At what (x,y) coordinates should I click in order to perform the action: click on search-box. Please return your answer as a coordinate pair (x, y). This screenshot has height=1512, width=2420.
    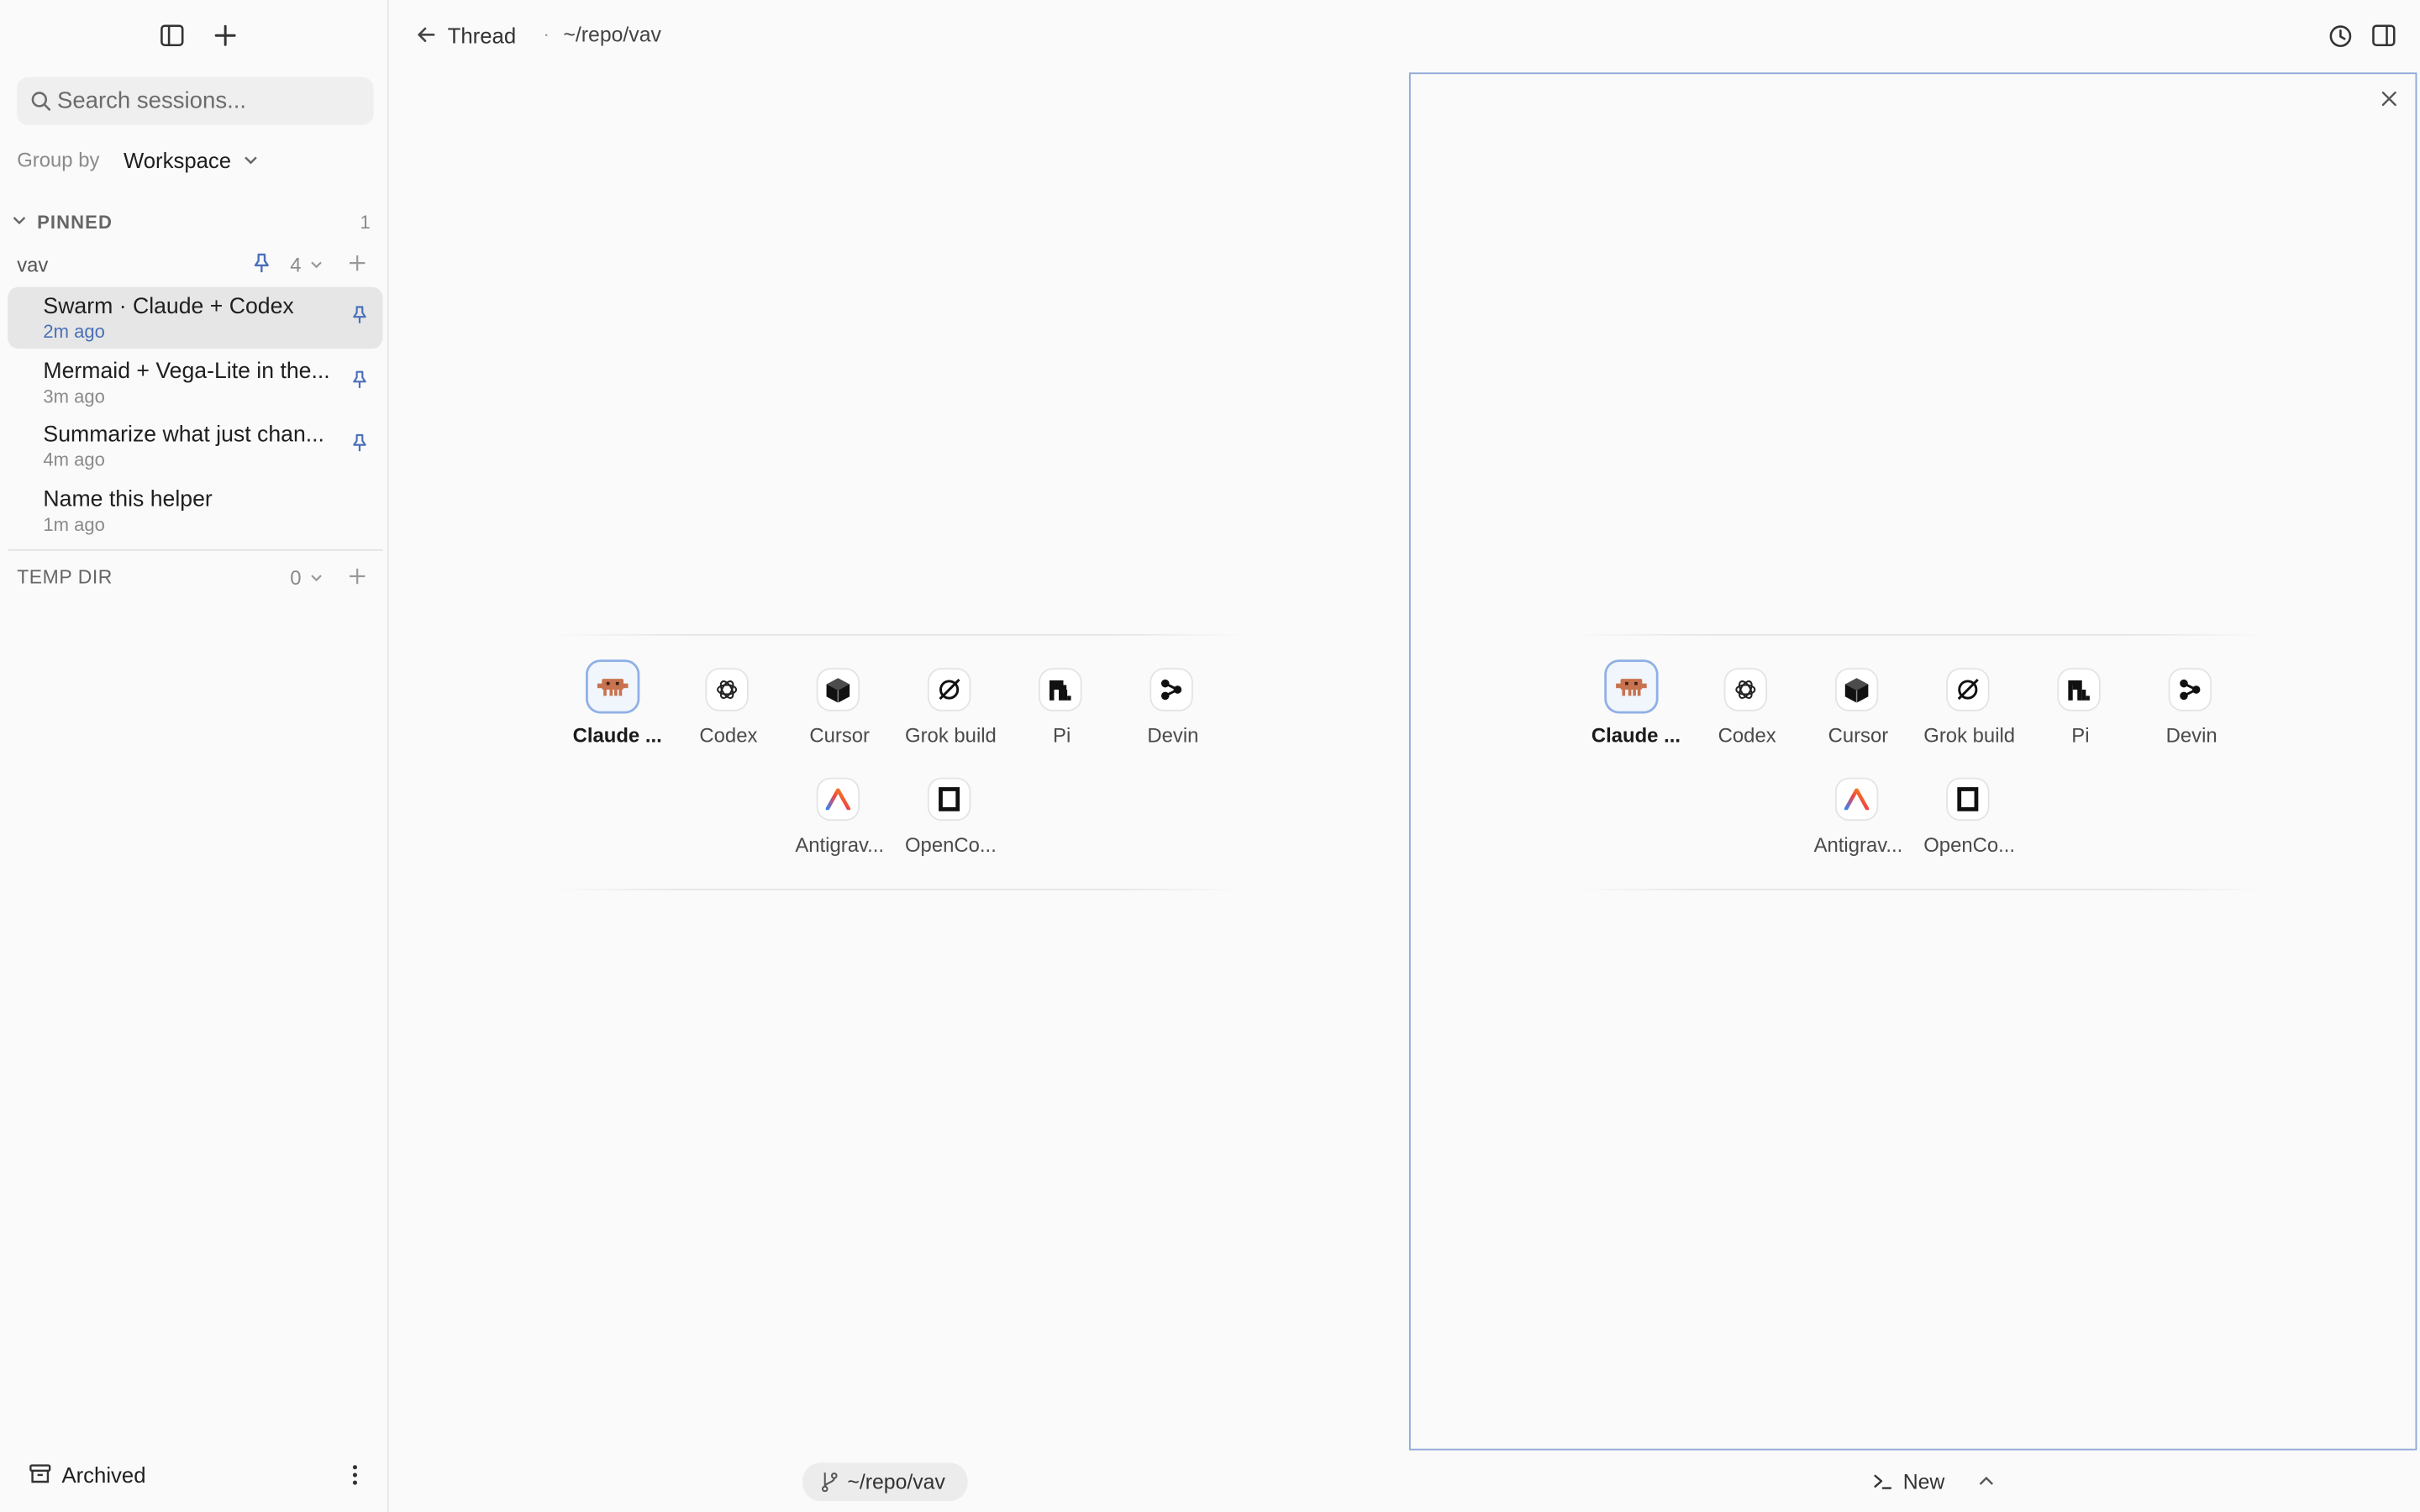
    Looking at the image, I should click on (195, 100).